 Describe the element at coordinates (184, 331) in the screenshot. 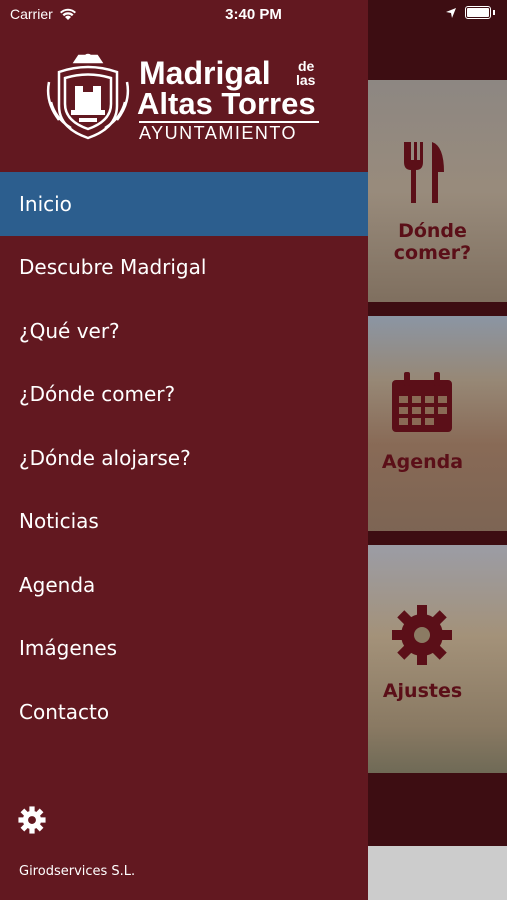

I see `menu-item-que-ver: ¿Qué ver?` at that location.